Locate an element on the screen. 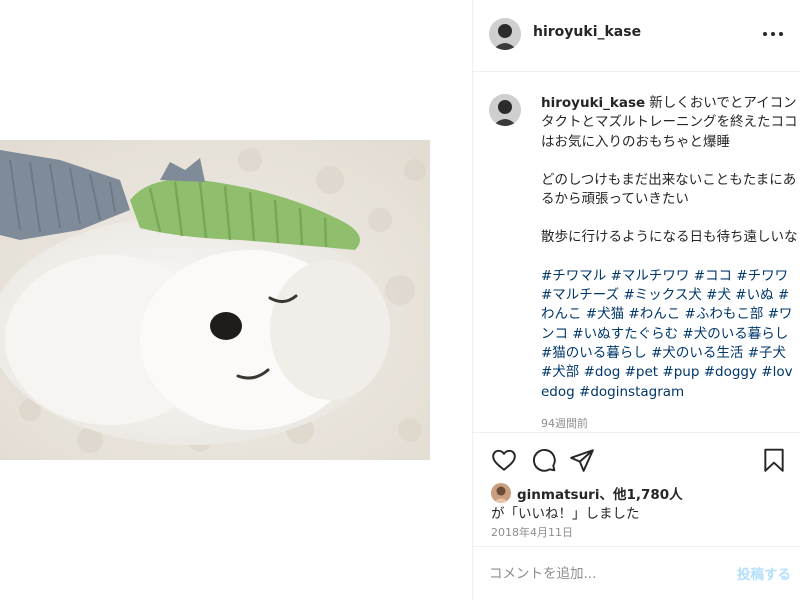 The height and width of the screenshot is (600, 800). comment-box: 投稿する is located at coordinates (636, 573).